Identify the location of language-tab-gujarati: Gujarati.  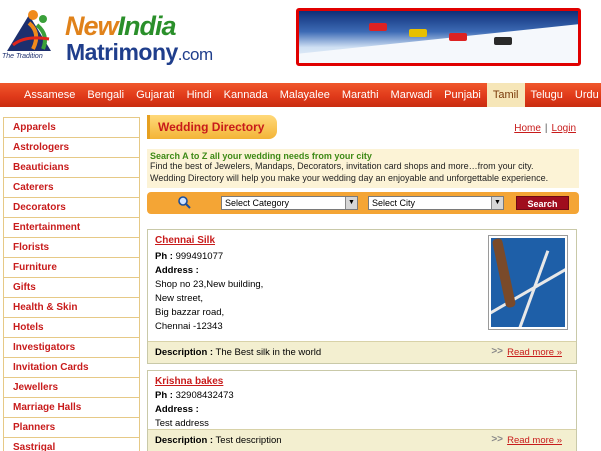
(155, 95).